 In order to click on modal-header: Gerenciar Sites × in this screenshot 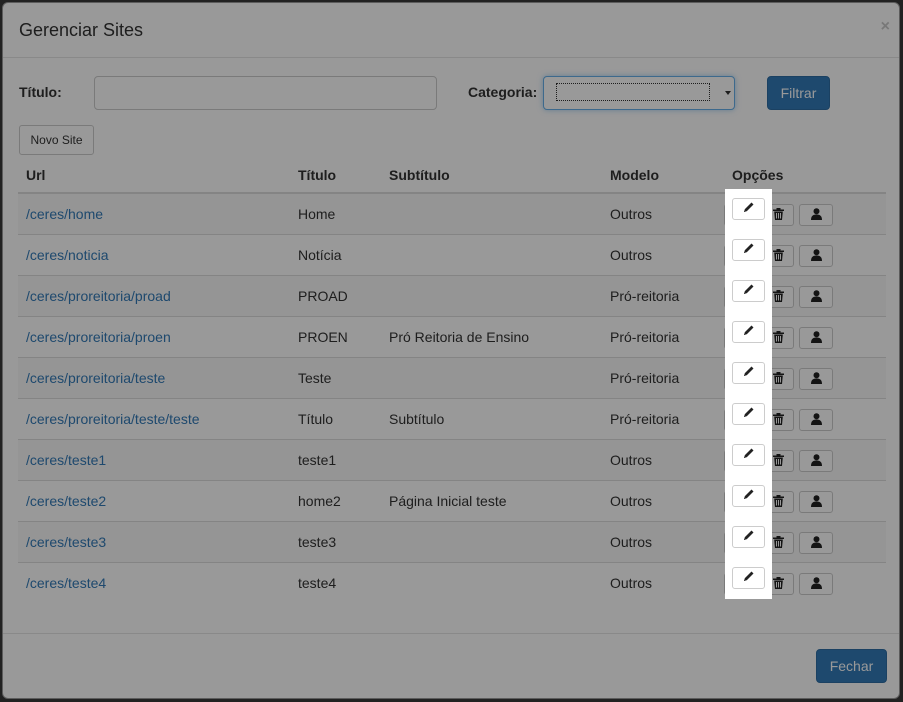, I will do `click(451, 30)`.